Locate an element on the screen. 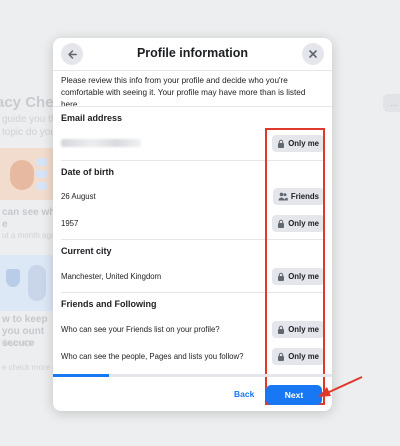 Image resolution: width=400 pixels, height=446 pixels. dialog-title: Profile information is located at coordinates (192, 53).